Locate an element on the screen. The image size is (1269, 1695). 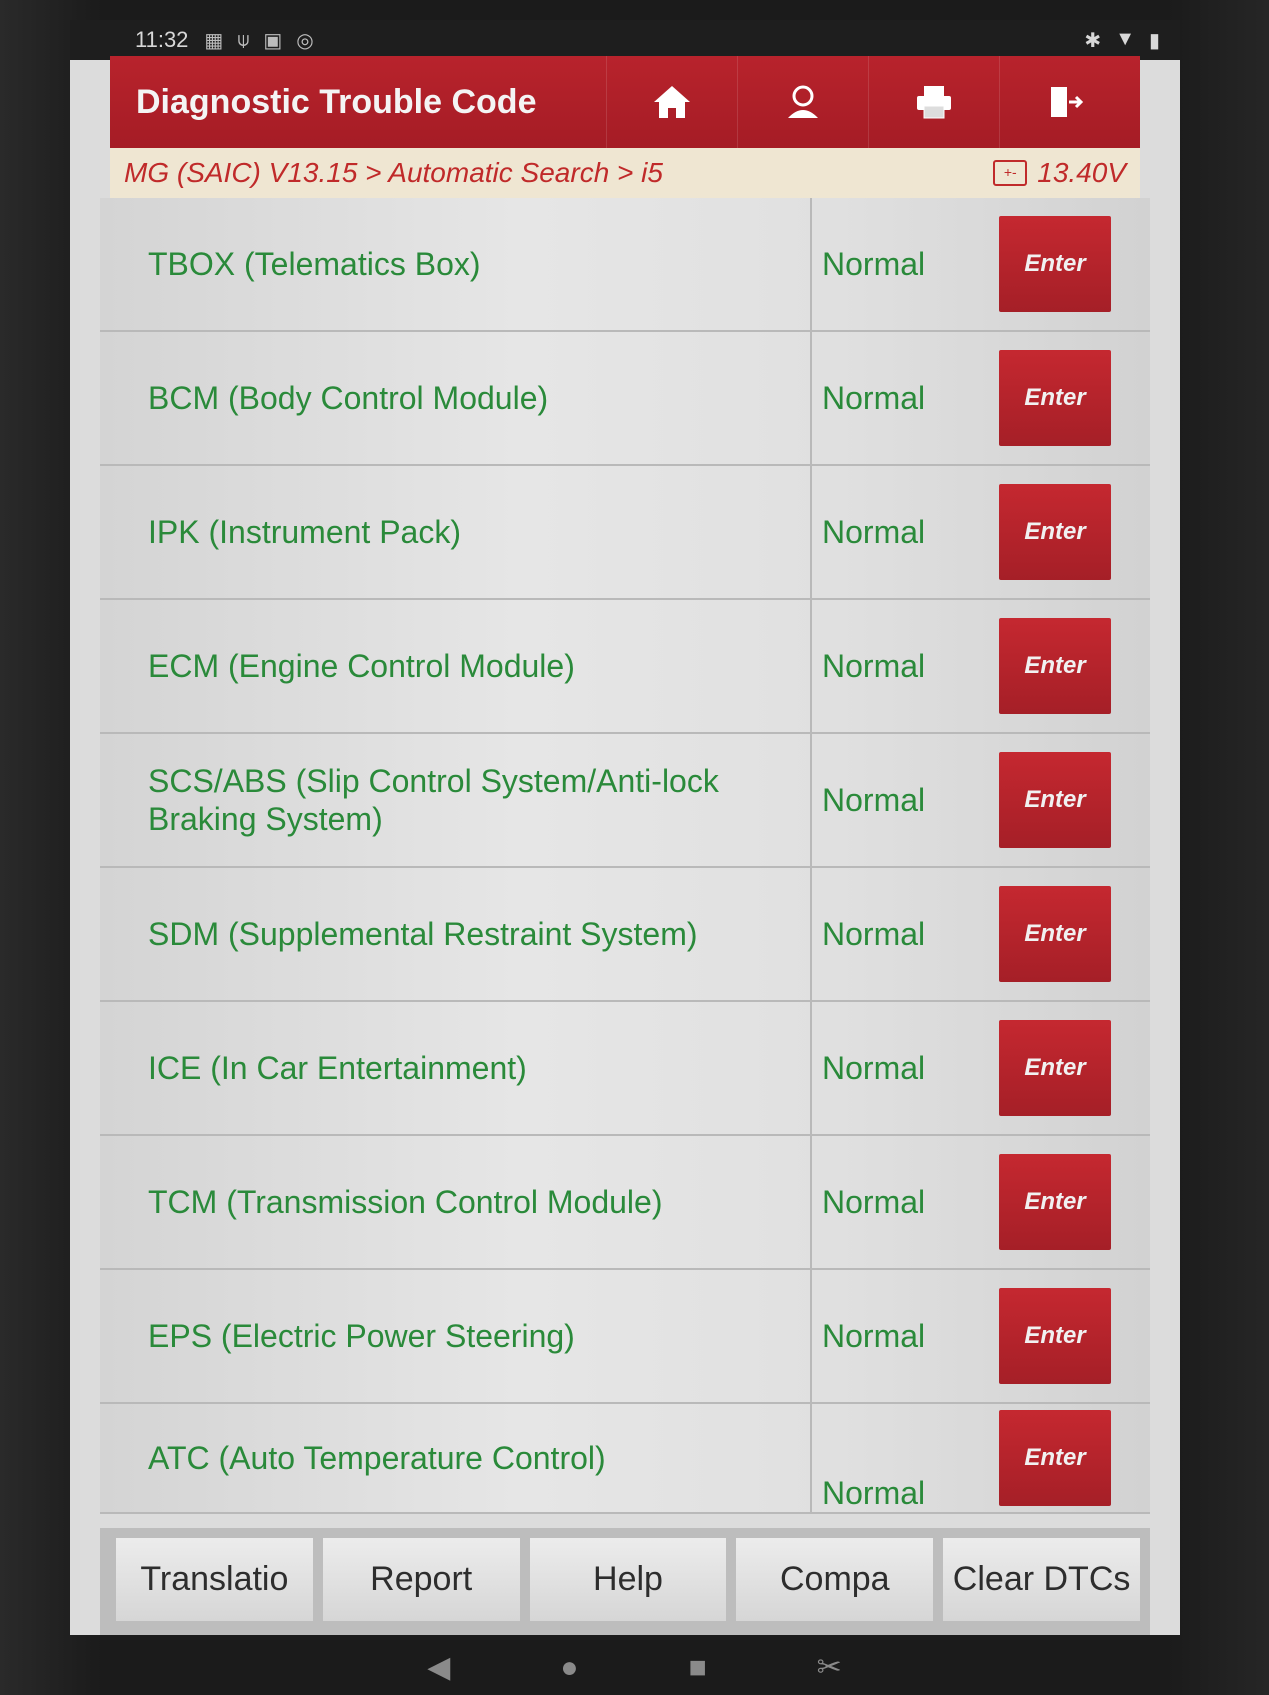
battery-voltage-icon: +- is located at coordinates (1010, 173).